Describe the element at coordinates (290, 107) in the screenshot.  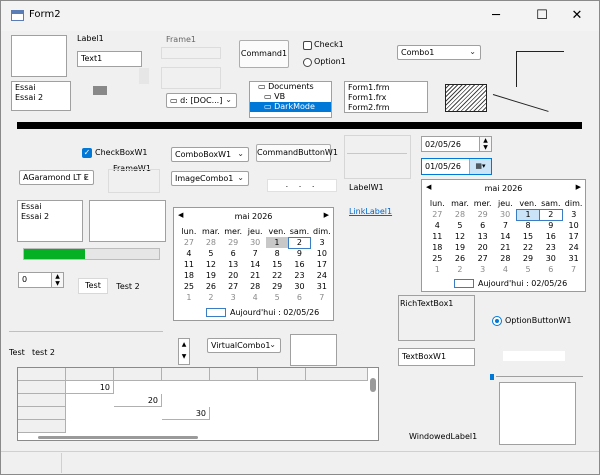
I see `list-item-selected: ▭ DarkMode` at that location.